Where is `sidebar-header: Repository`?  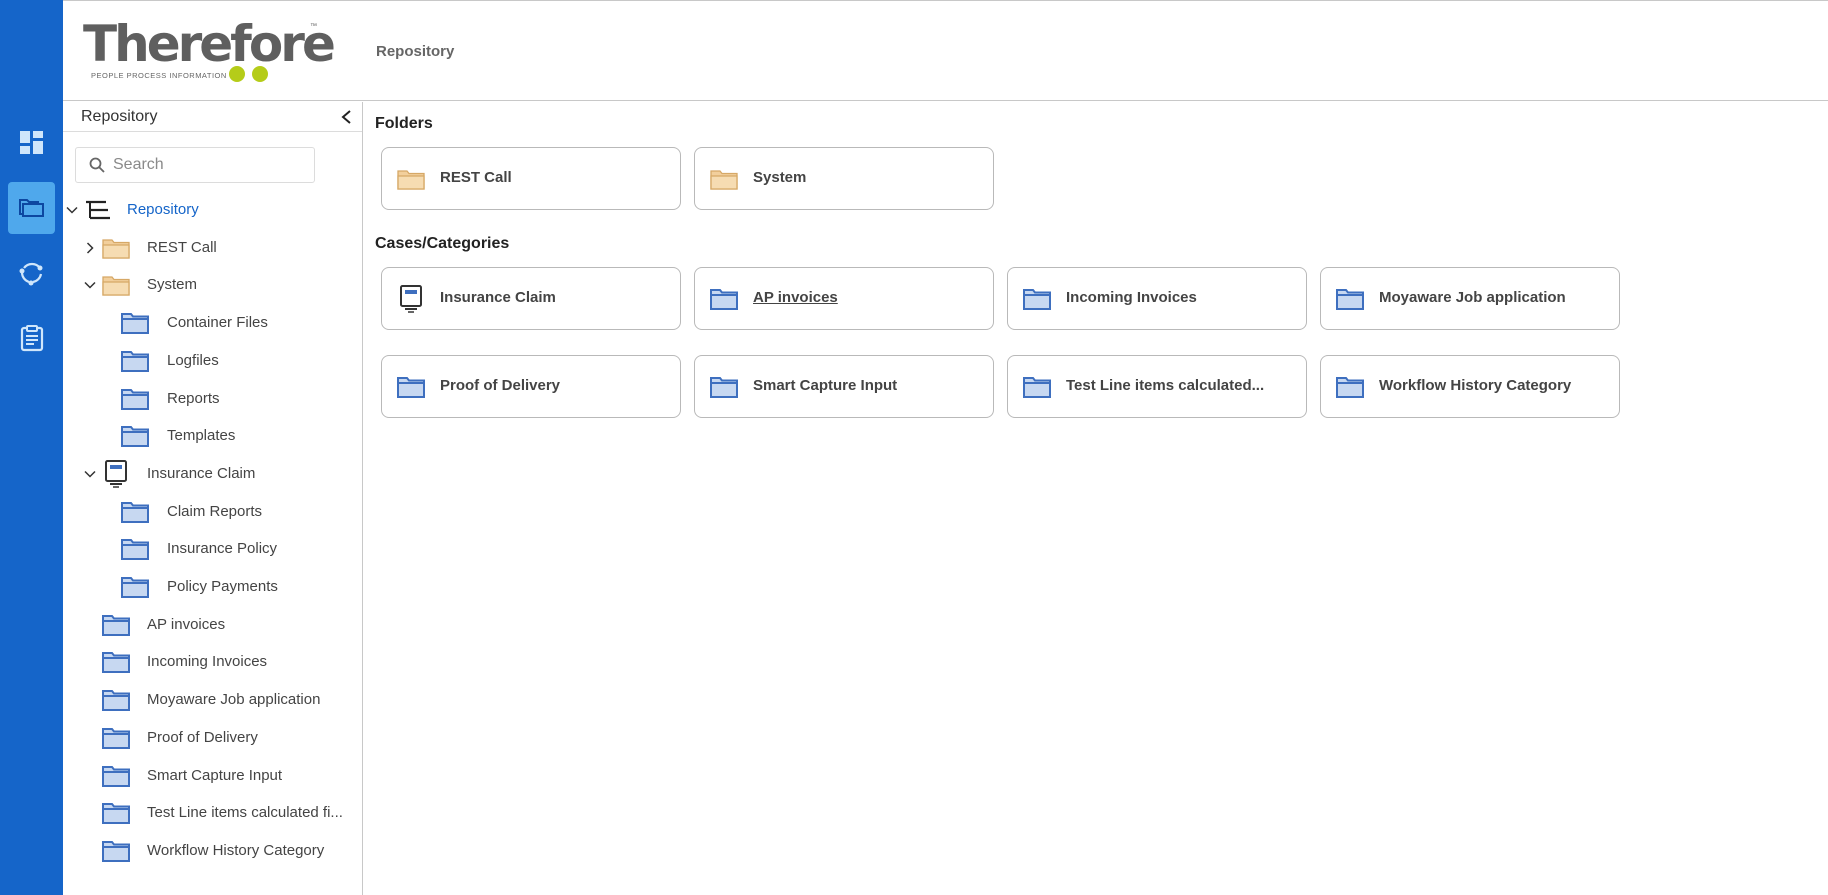
sidebar-header: Repository is located at coordinates (212, 117).